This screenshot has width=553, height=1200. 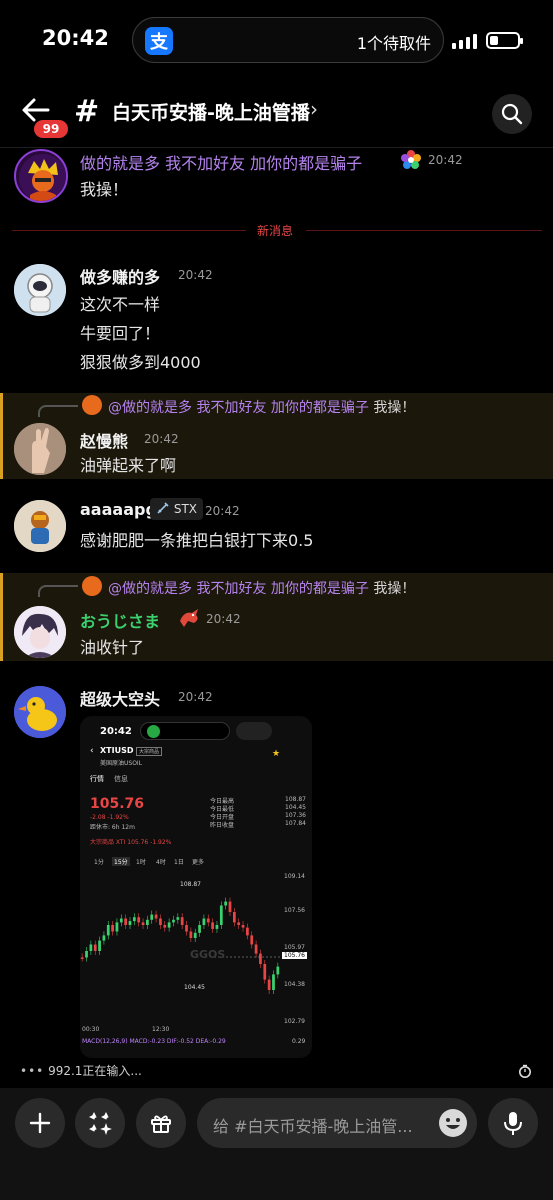 What do you see at coordinates (112, 827) in the screenshot?
I see `shot-close-note: 距休市: 6h 12m` at bounding box center [112, 827].